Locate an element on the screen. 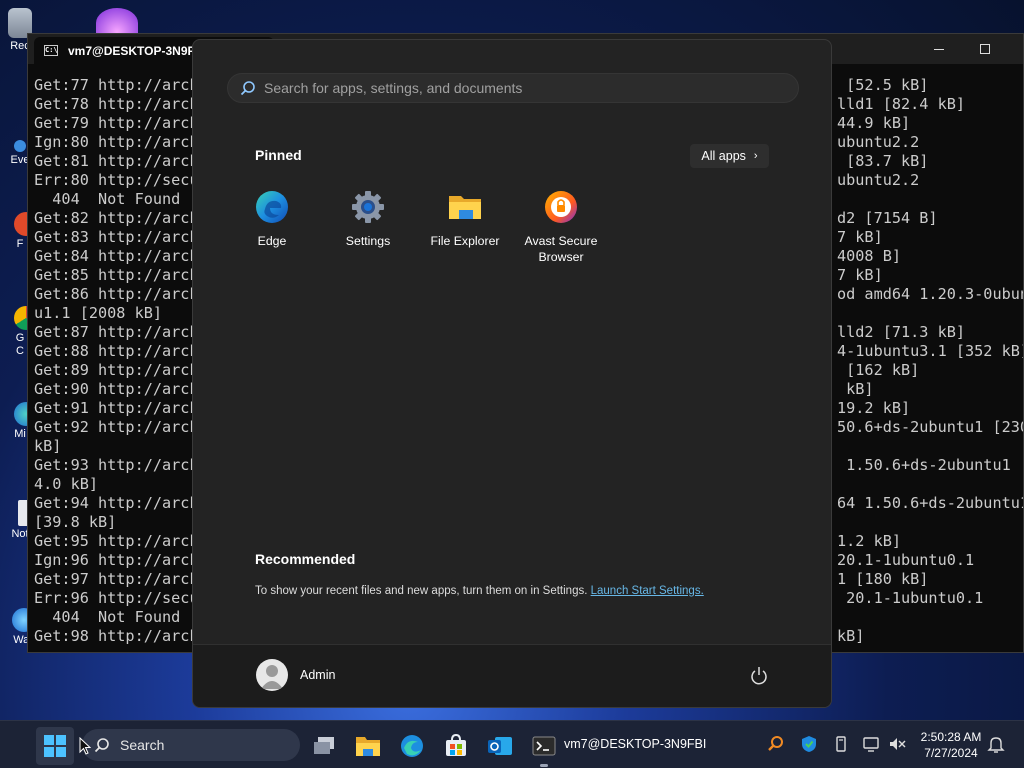 The image size is (1024, 768). security-shield-icon is located at coordinates (809, 744).